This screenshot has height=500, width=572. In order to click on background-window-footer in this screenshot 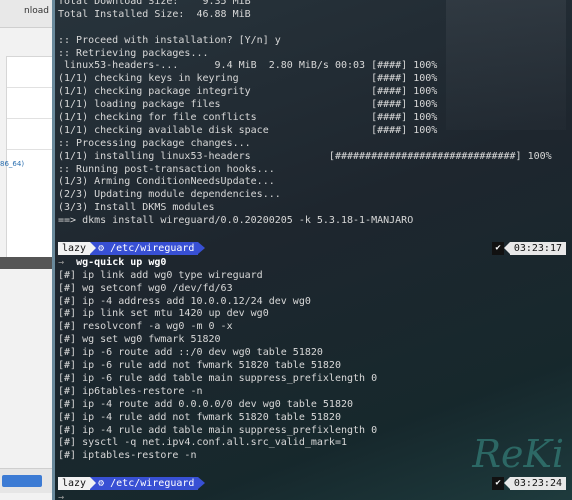, I will do `click(26, 480)`.